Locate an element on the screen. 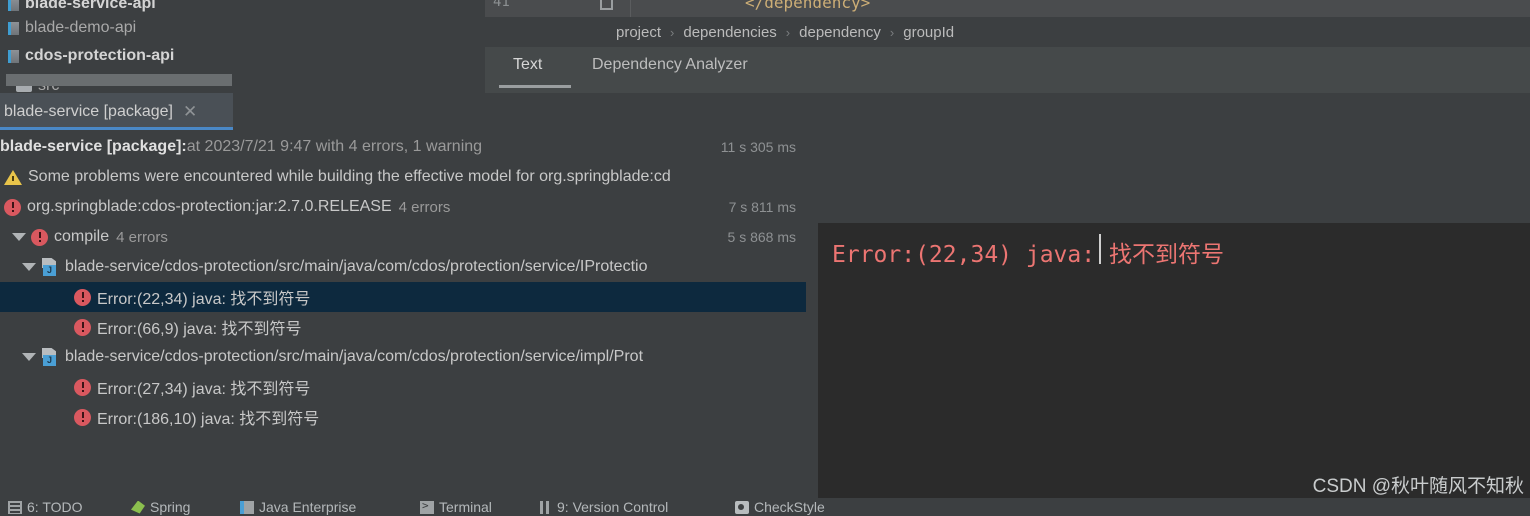 This screenshot has width=1530, height=516. java-enterprise-icon is located at coordinates (247, 507).